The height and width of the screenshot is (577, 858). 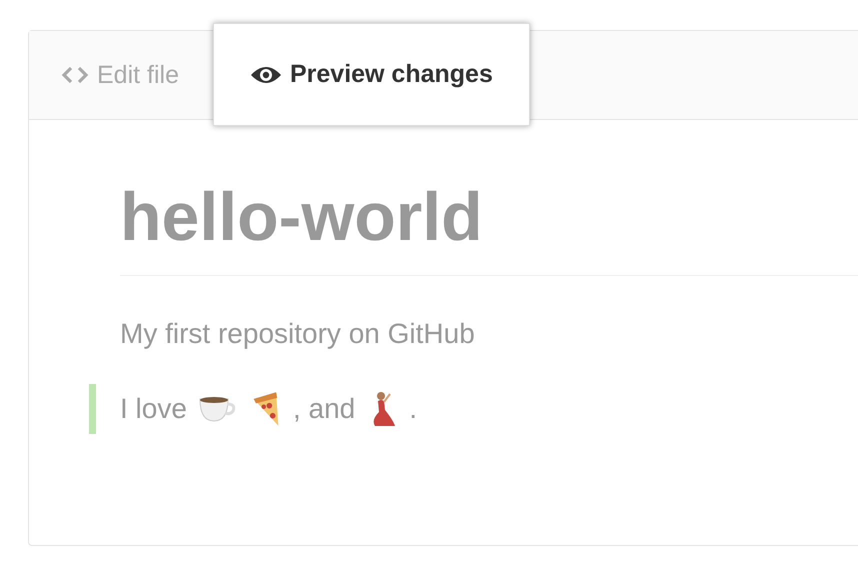 What do you see at coordinates (413, 408) in the screenshot?
I see `quote-text: .` at bounding box center [413, 408].